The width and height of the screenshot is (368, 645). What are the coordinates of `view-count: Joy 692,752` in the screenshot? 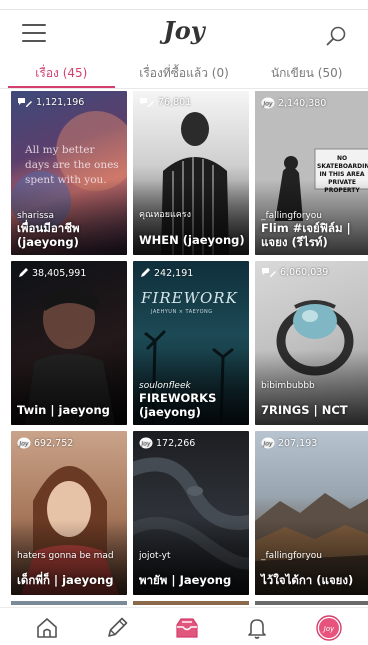 It's located at (45, 443).